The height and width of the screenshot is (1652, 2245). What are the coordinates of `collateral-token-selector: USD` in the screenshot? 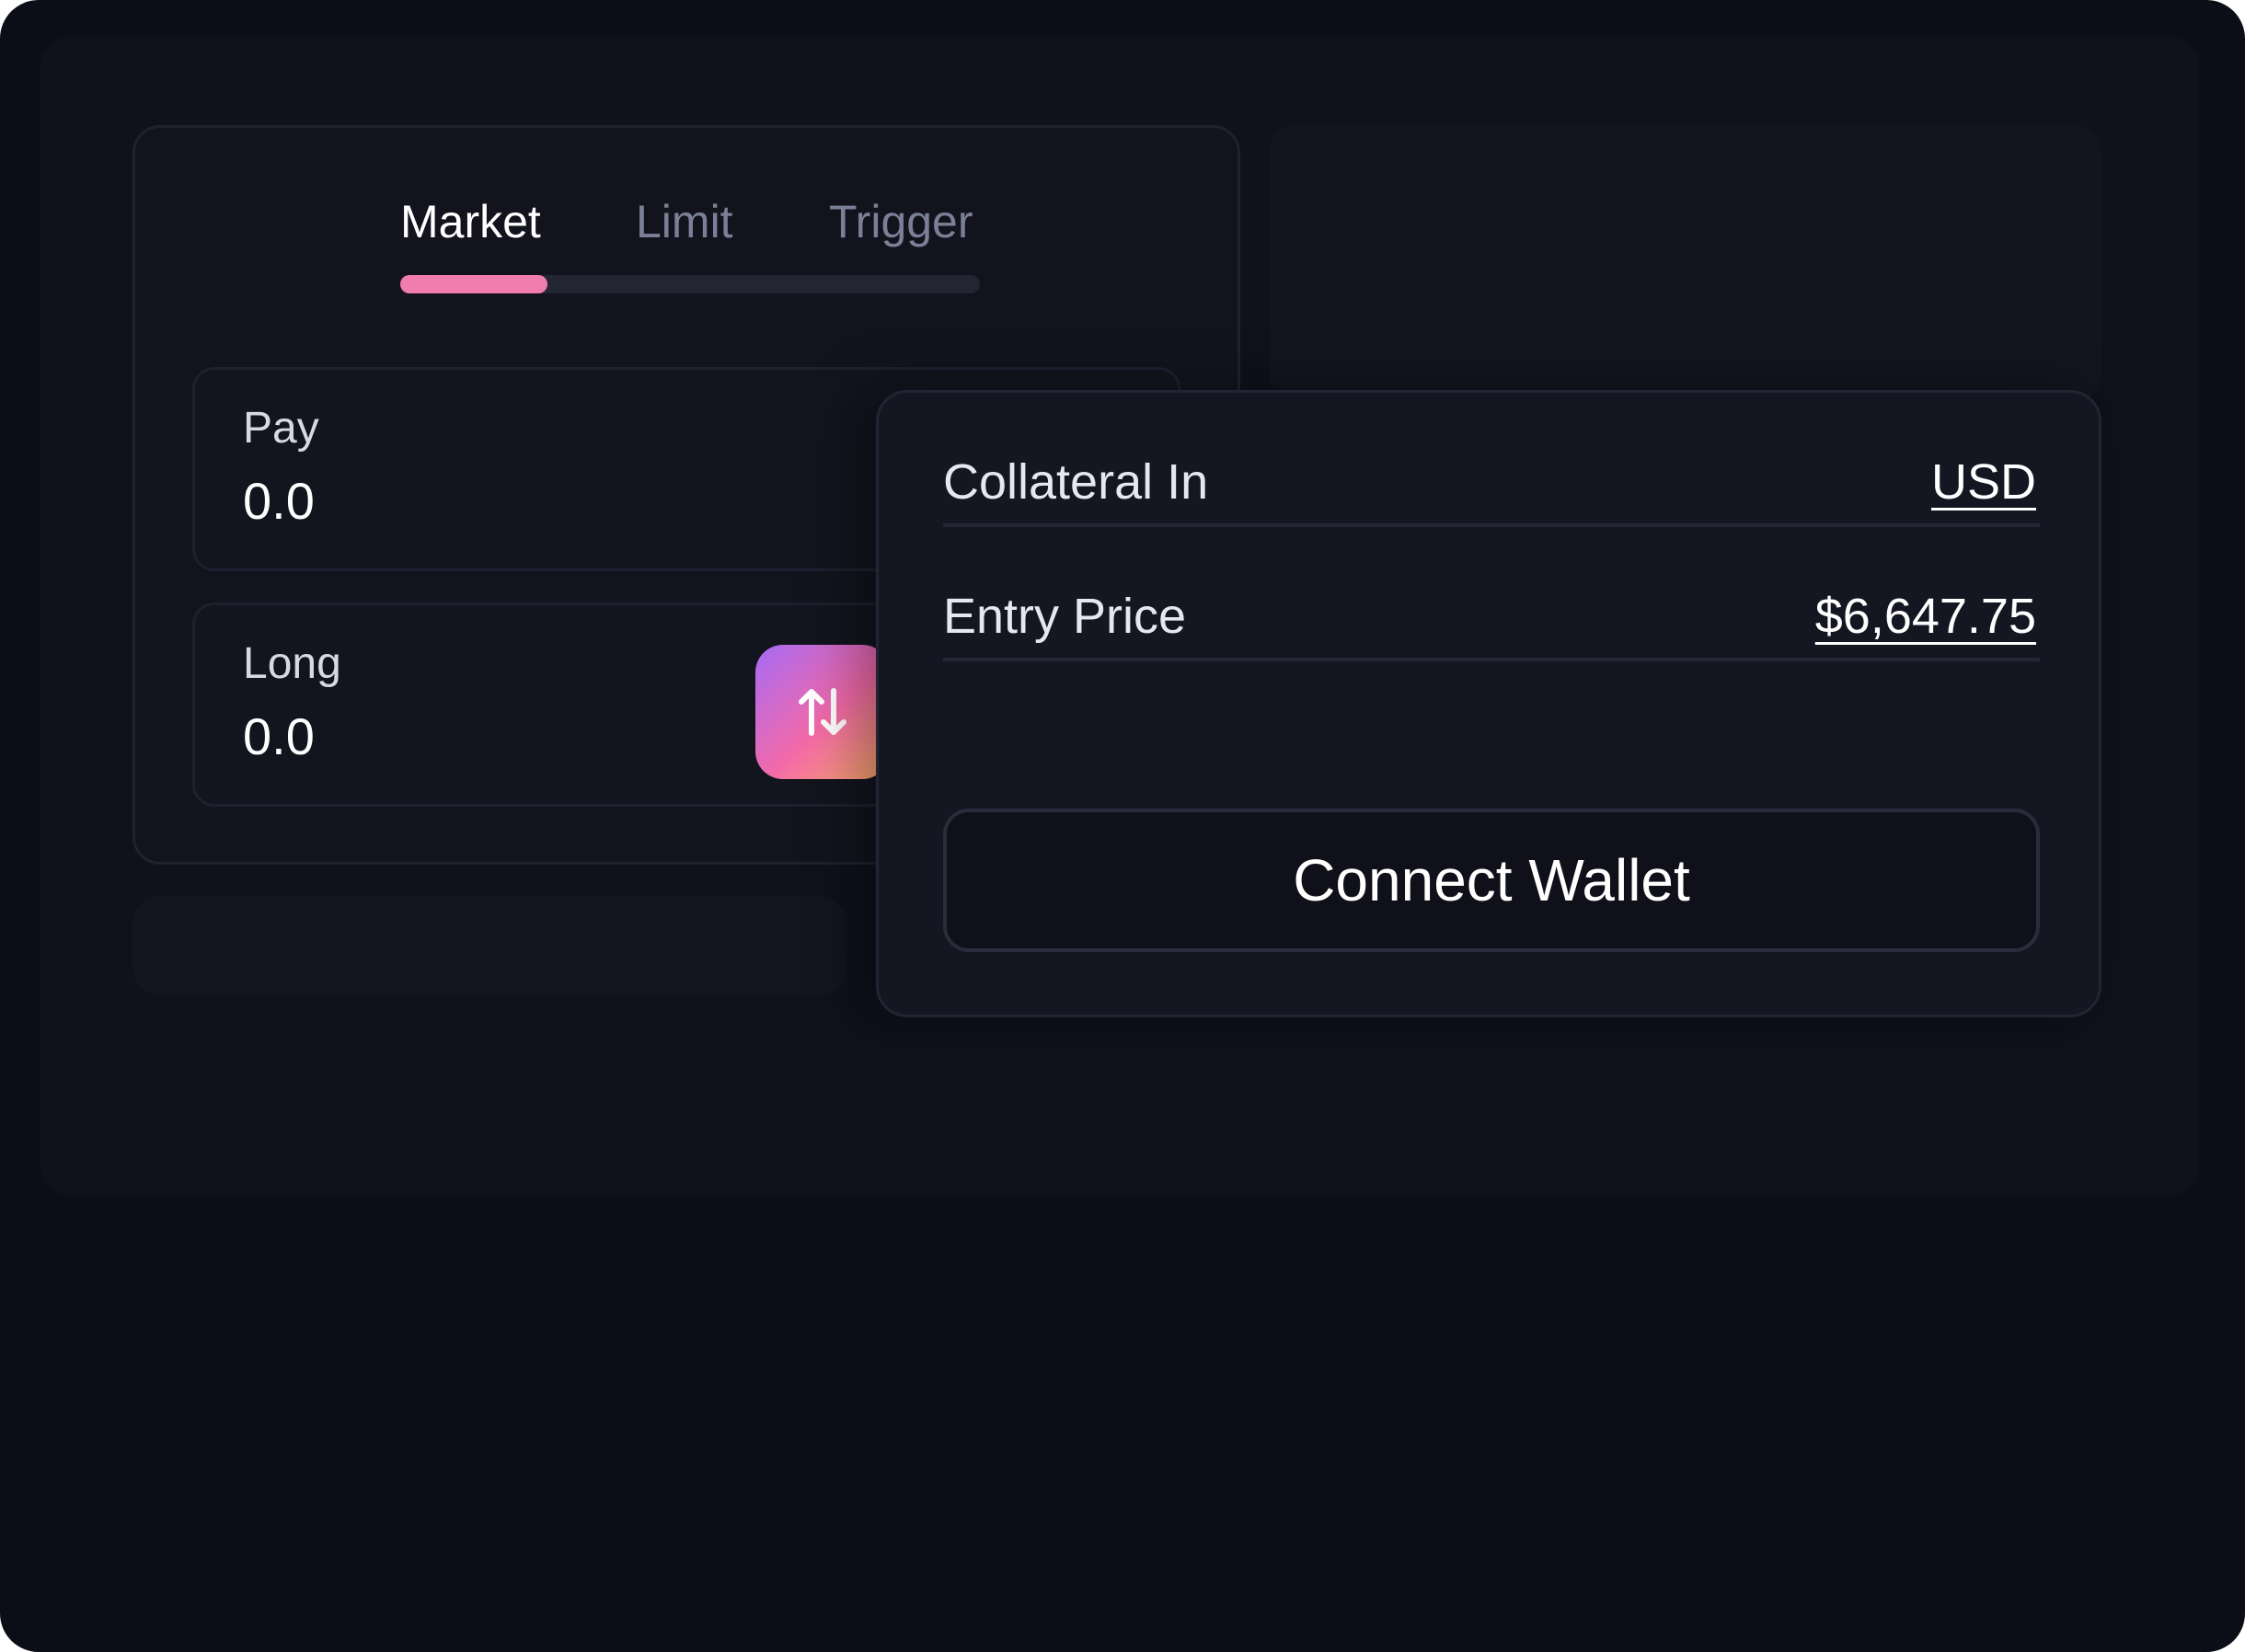 It's located at (1983, 482).